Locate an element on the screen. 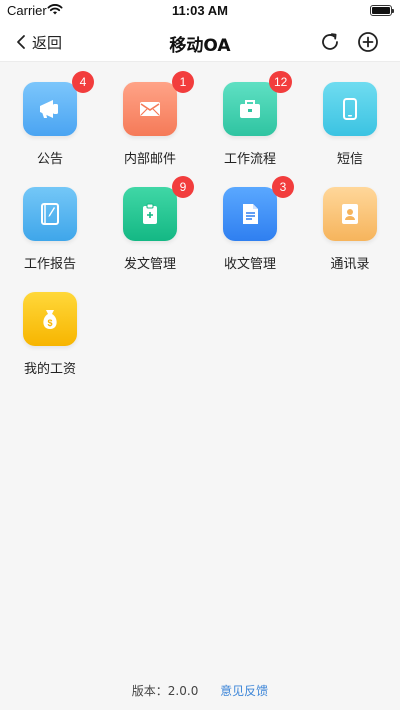 This screenshot has height=710, width=400. app-my-salary: $ 我的工资 is located at coordinates (50, 324).